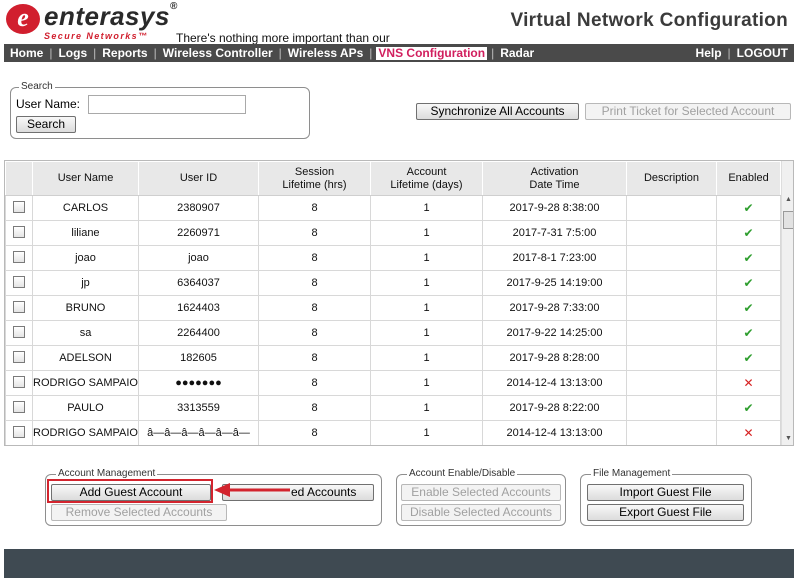 The height and width of the screenshot is (578, 798). Describe the element at coordinates (85, 383) in the screenshot. I see `user-name-cell: RODRIGO SAMPAIO` at that location.